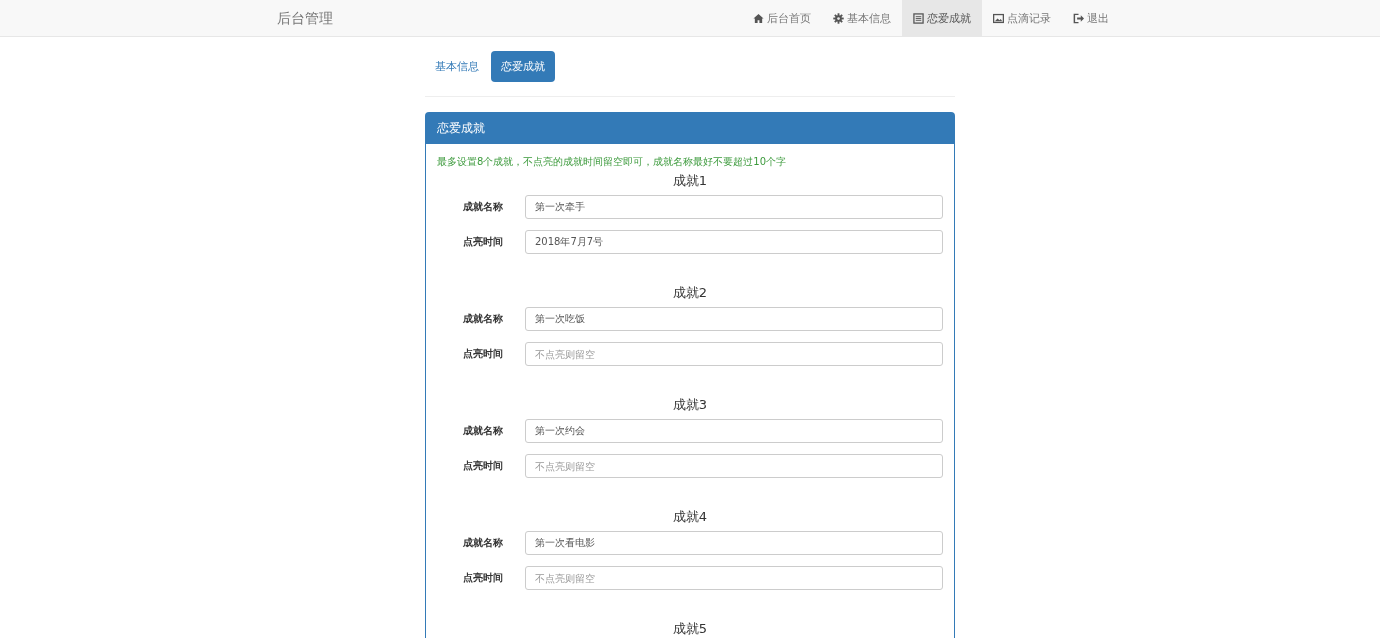 This screenshot has width=1380, height=638. What do you see at coordinates (734, 543) in the screenshot?
I see `input-field: 第一次看电影` at bounding box center [734, 543].